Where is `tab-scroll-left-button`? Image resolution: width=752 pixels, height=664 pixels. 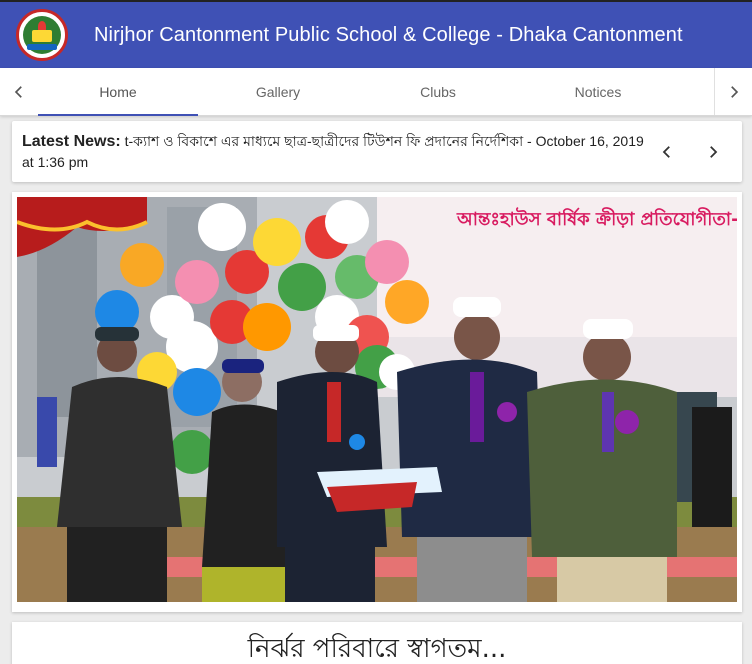 tab-scroll-left-button is located at coordinates (19, 91).